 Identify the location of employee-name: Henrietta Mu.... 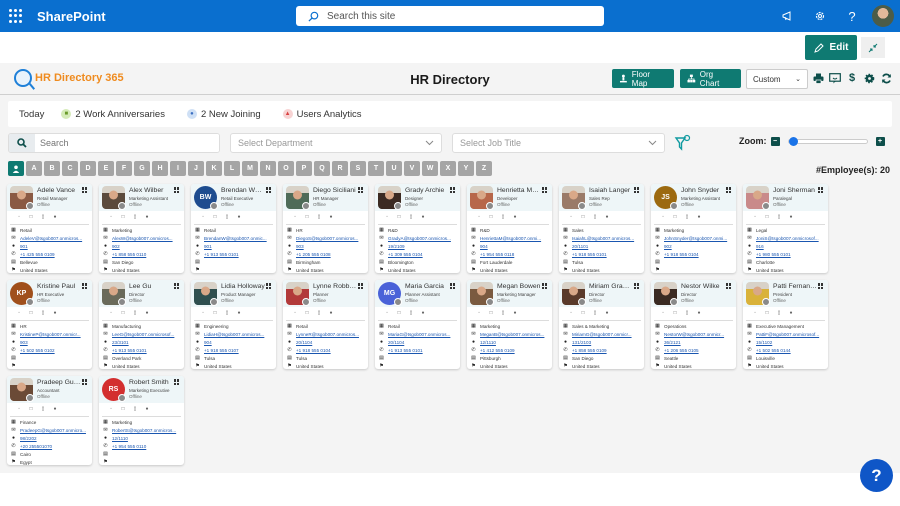
(519, 190).